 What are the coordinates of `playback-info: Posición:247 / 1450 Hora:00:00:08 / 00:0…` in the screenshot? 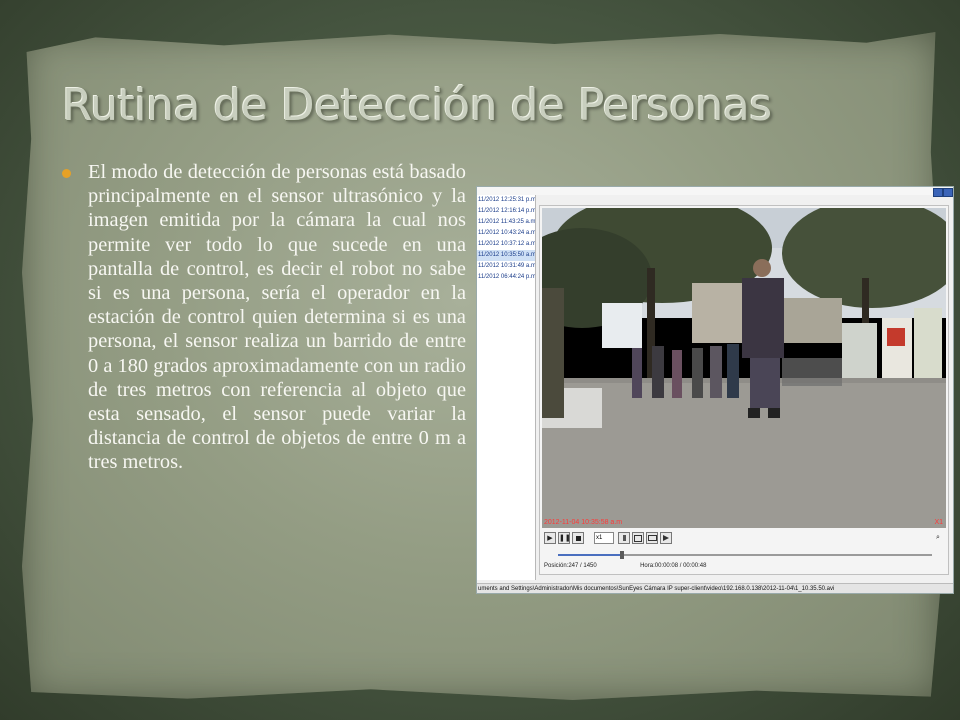 It's located at (744, 568).